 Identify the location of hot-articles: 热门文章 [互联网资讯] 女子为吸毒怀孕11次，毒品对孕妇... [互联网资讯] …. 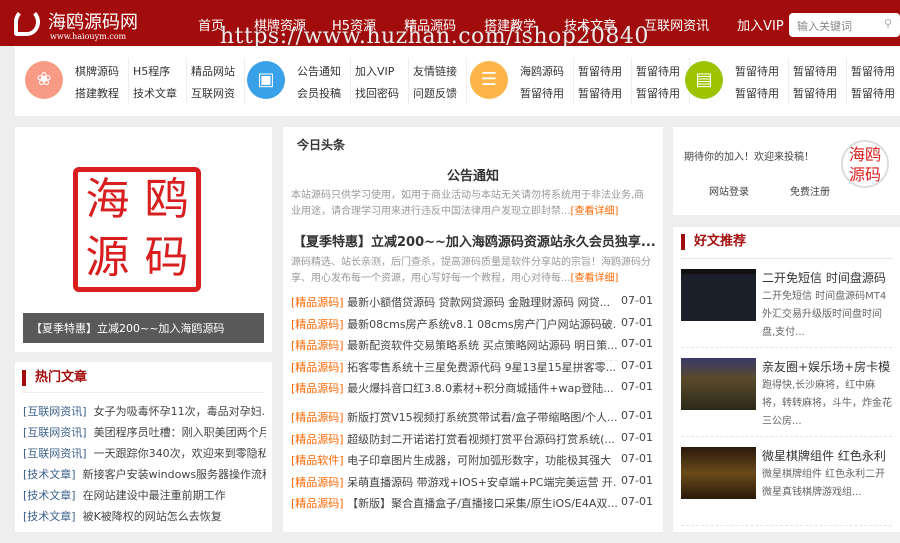
(143, 447).